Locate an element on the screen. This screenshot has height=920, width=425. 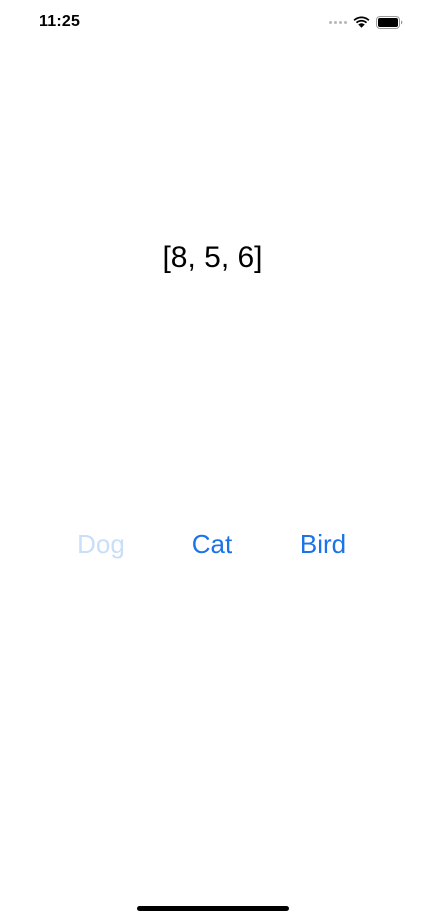
battery-icon is located at coordinates (389, 22).